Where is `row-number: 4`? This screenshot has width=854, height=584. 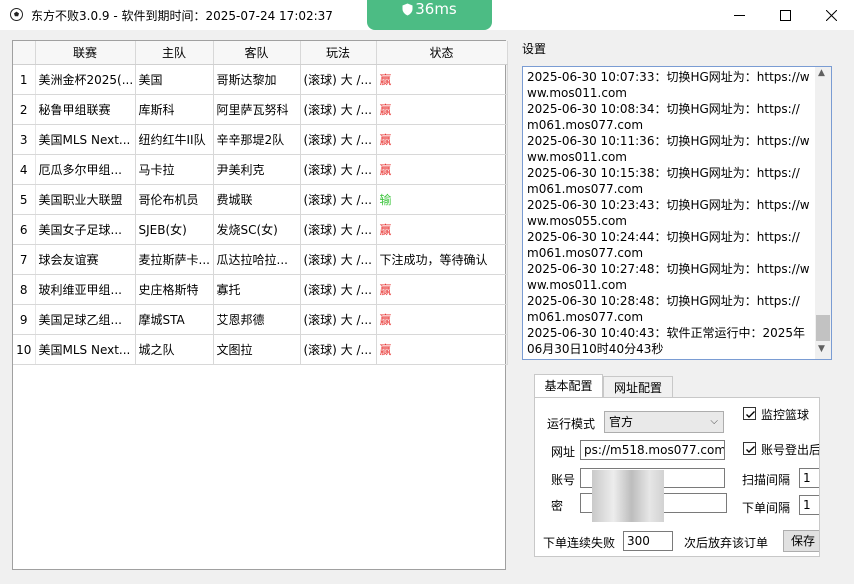 row-number: 4 is located at coordinates (24, 169).